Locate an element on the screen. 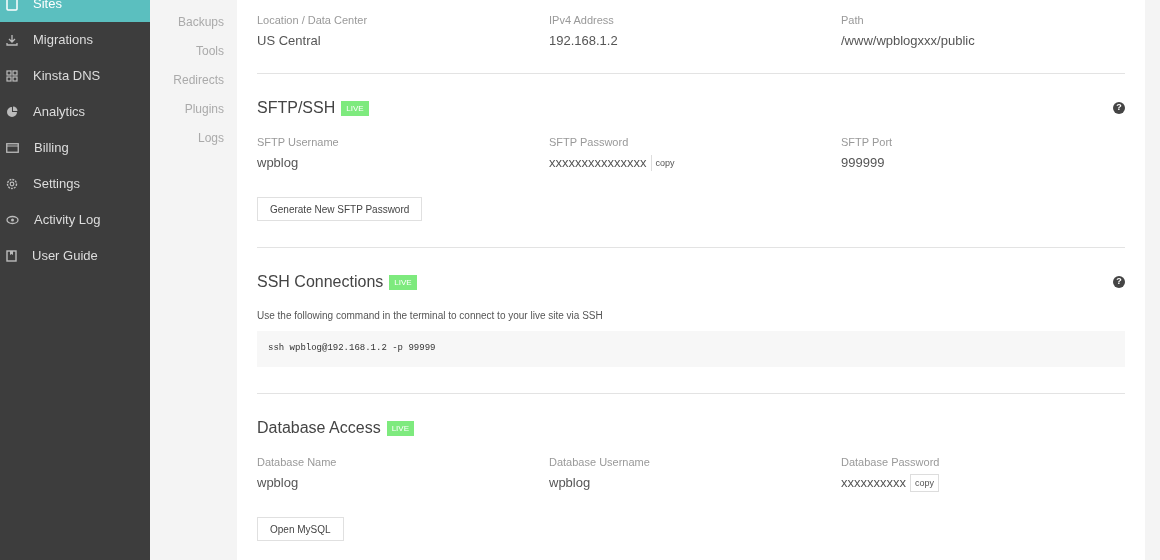 The height and width of the screenshot is (560, 1160). field-label: Location / Data Center is located at coordinates (312, 20).